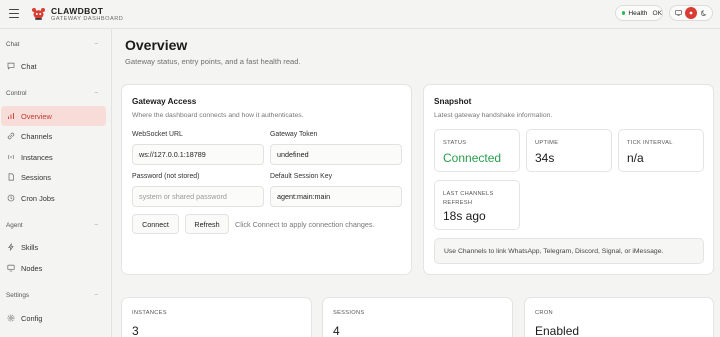 The image size is (720, 337). Describe the element at coordinates (216, 317) in the screenshot. I see `instances-card: INSTANCES 3` at that location.